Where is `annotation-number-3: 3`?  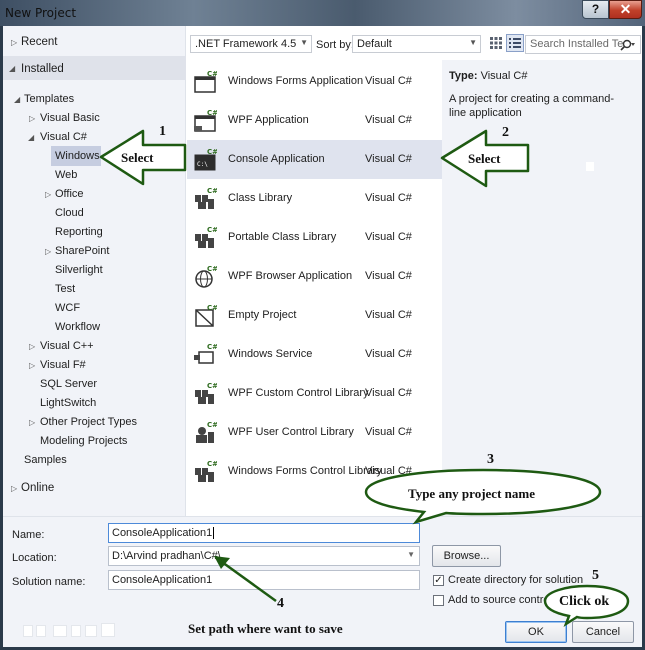
annotation-number-3: 3 is located at coordinates (490, 459).